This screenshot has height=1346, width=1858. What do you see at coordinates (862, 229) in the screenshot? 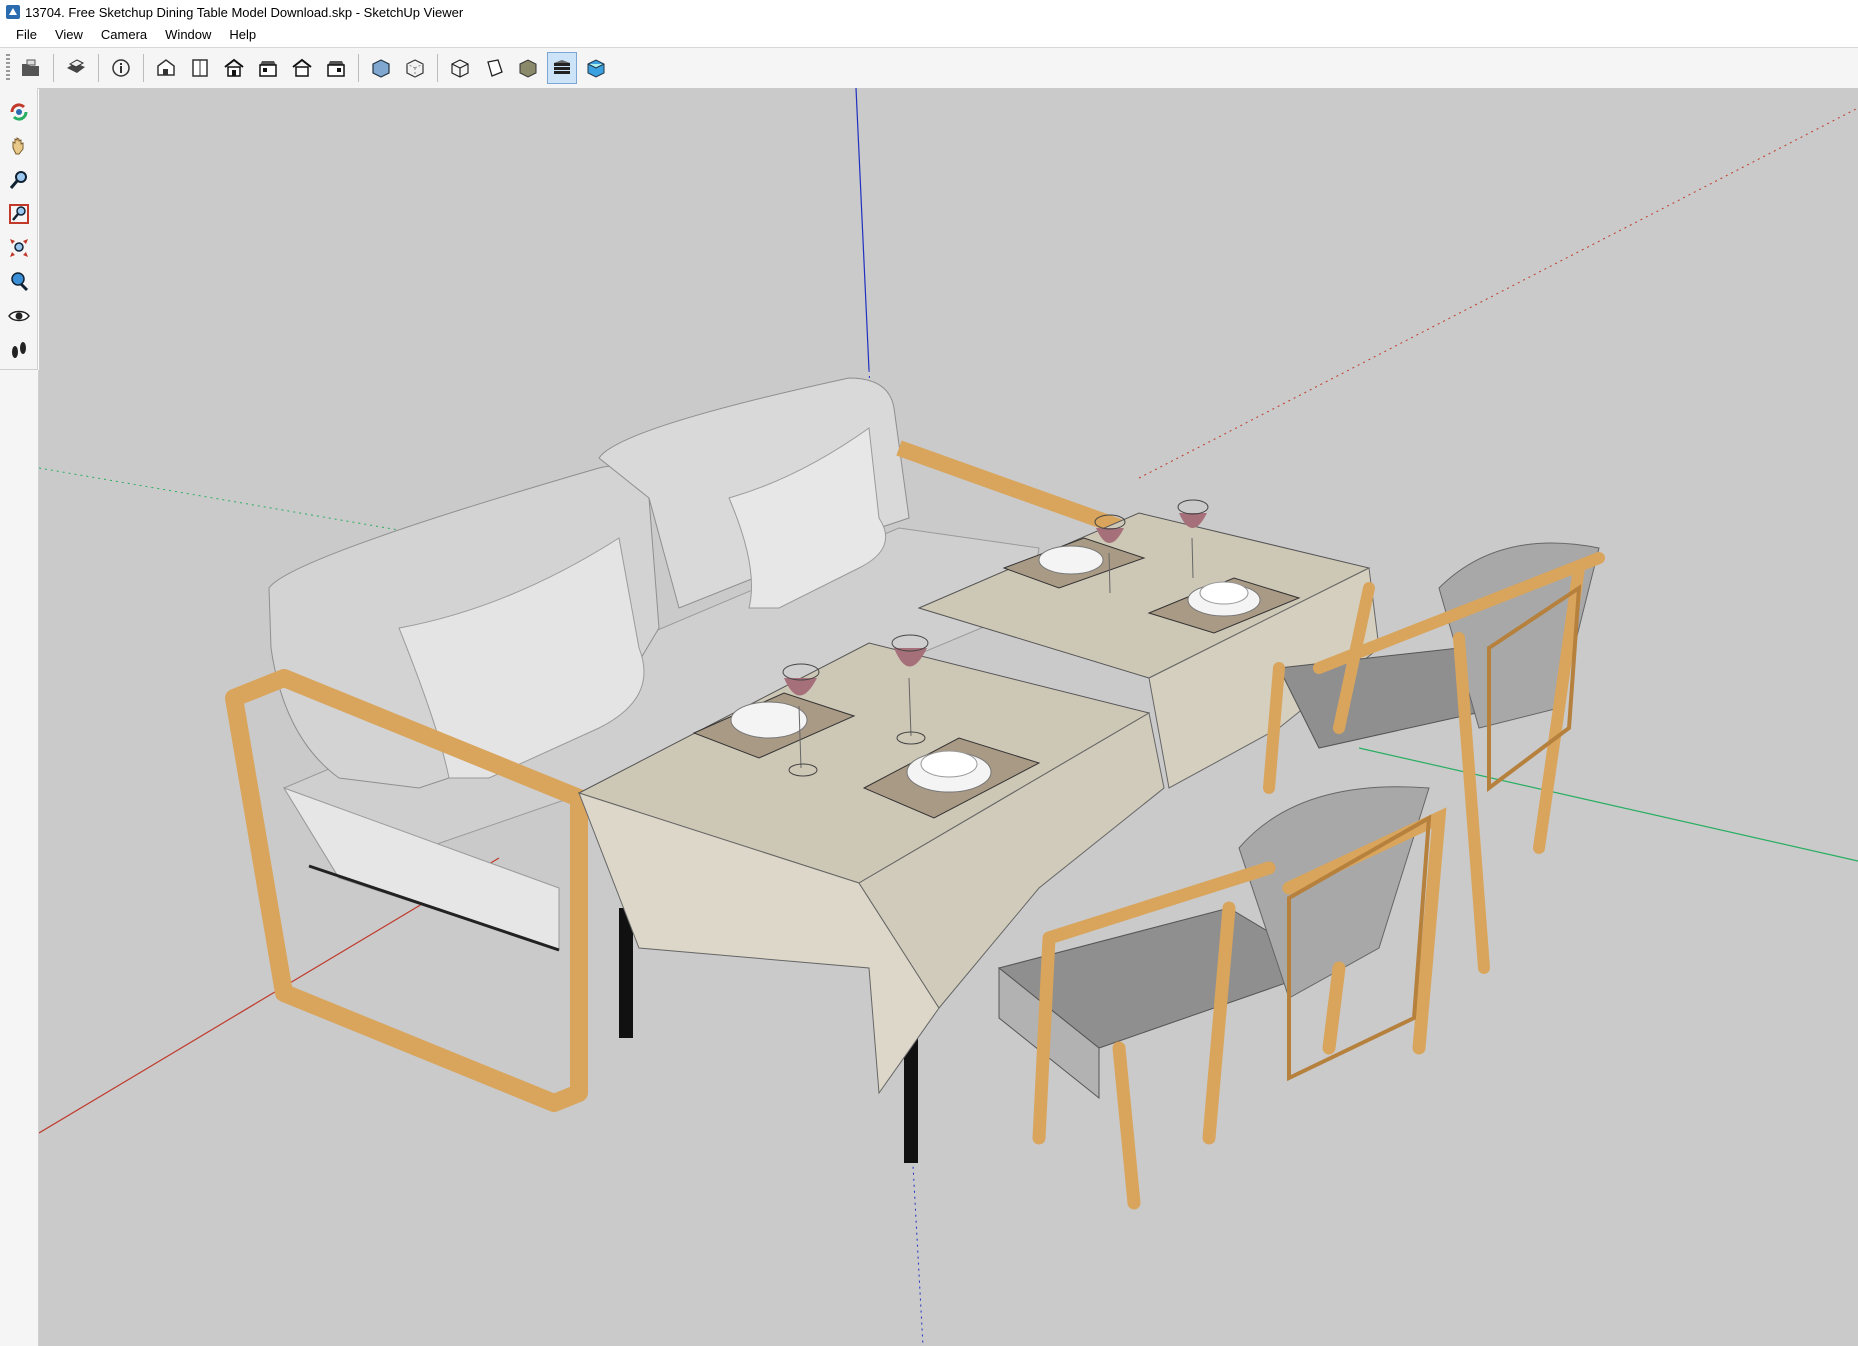
I see `blue-axis-line` at bounding box center [862, 229].